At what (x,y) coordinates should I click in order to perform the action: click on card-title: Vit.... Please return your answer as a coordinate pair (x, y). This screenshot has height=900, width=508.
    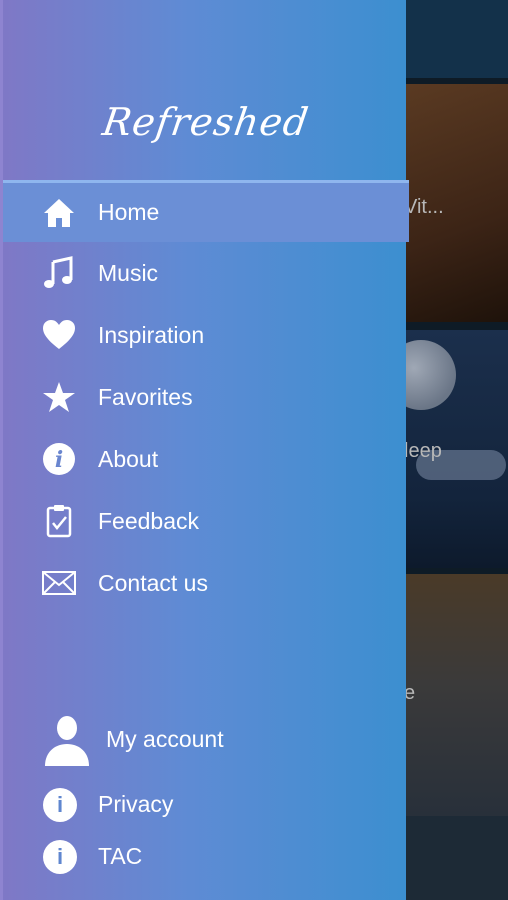
    Looking at the image, I should click on (424, 207).